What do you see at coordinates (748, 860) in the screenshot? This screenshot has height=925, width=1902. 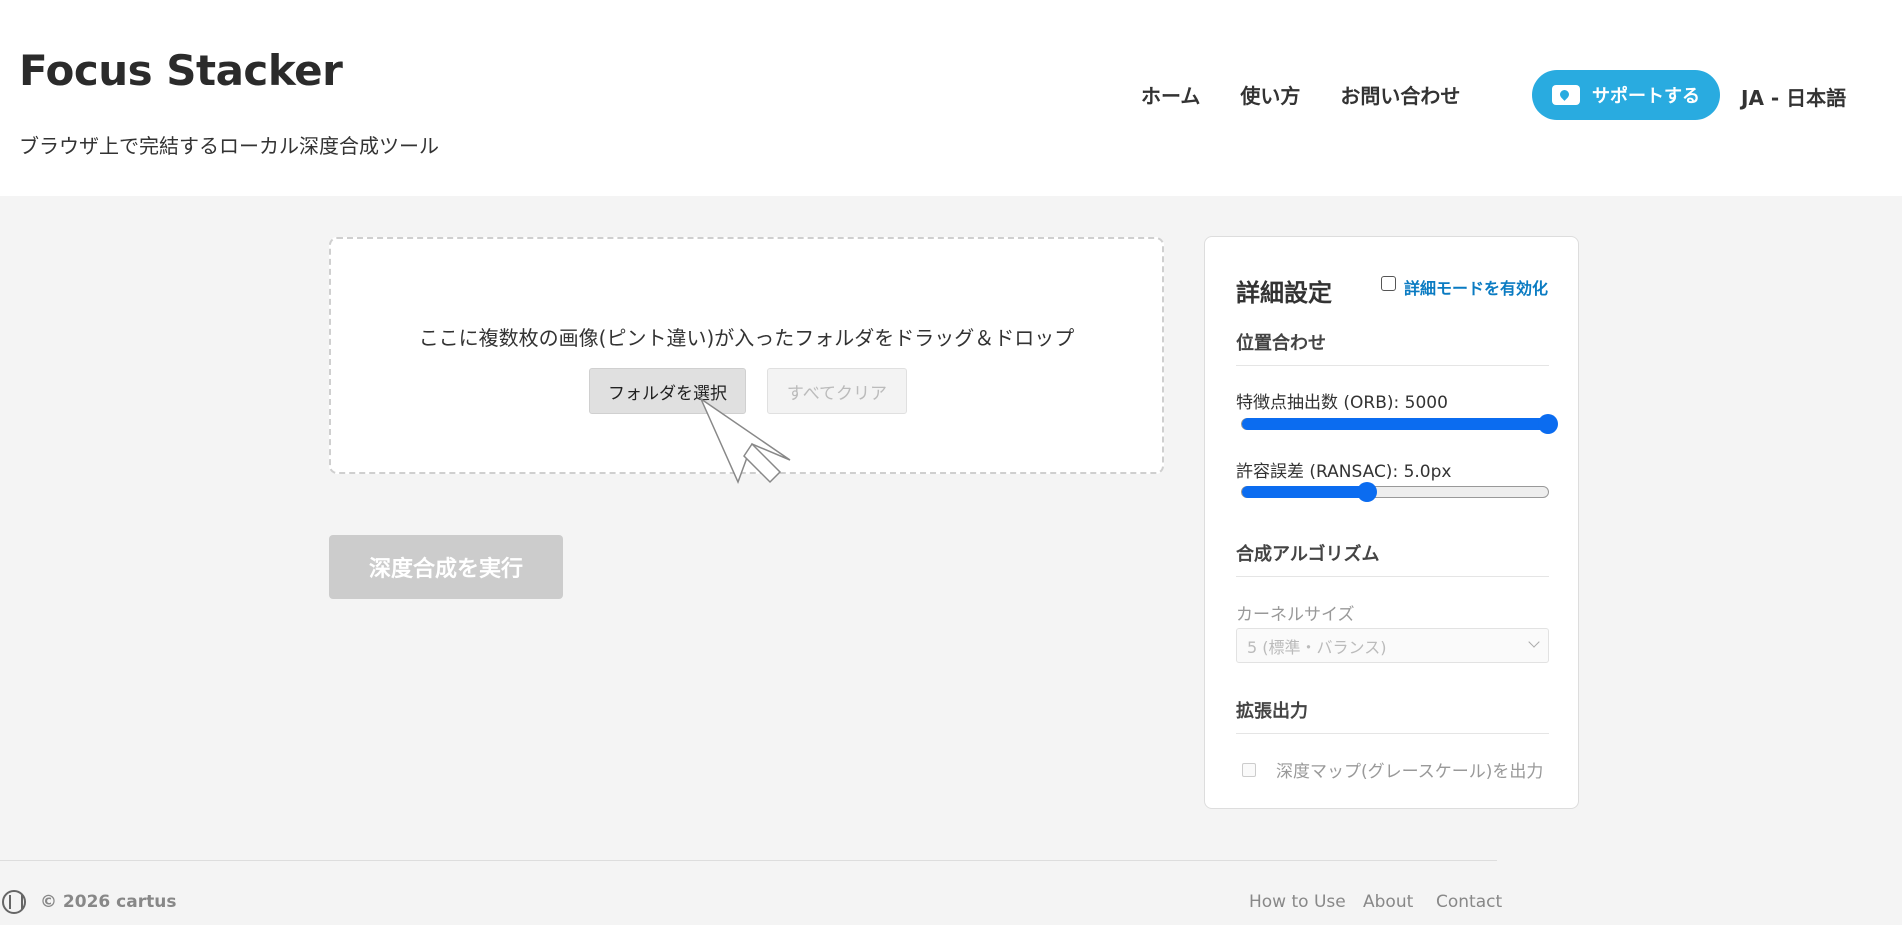 I see `footer-divider` at bounding box center [748, 860].